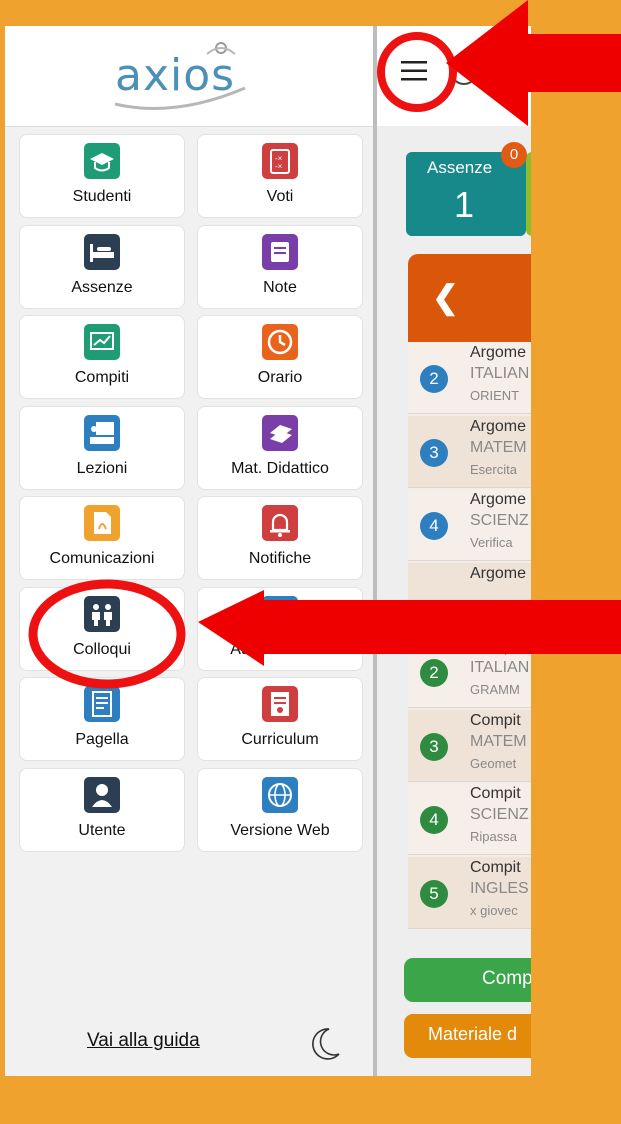 This screenshot has width=621, height=1124. What do you see at coordinates (280, 161) in the screenshot?
I see `grade-sheet-icon: -× -×` at bounding box center [280, 161].